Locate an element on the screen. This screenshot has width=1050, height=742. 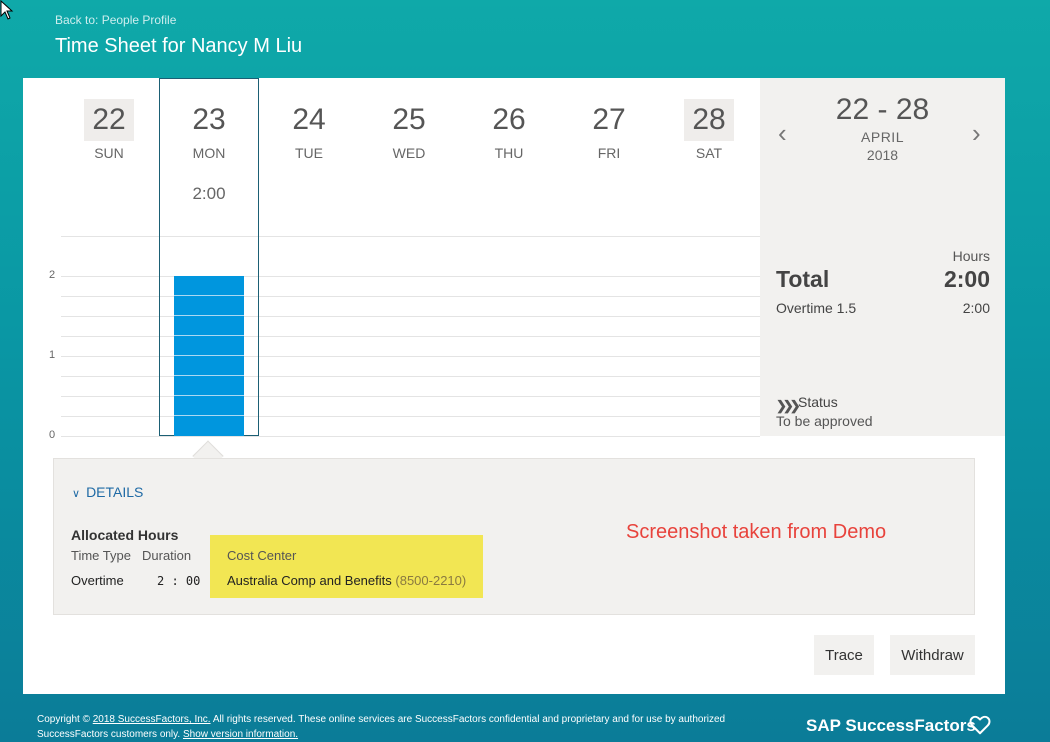
mouse-cursor-icon is located at coordinates (7, 10).